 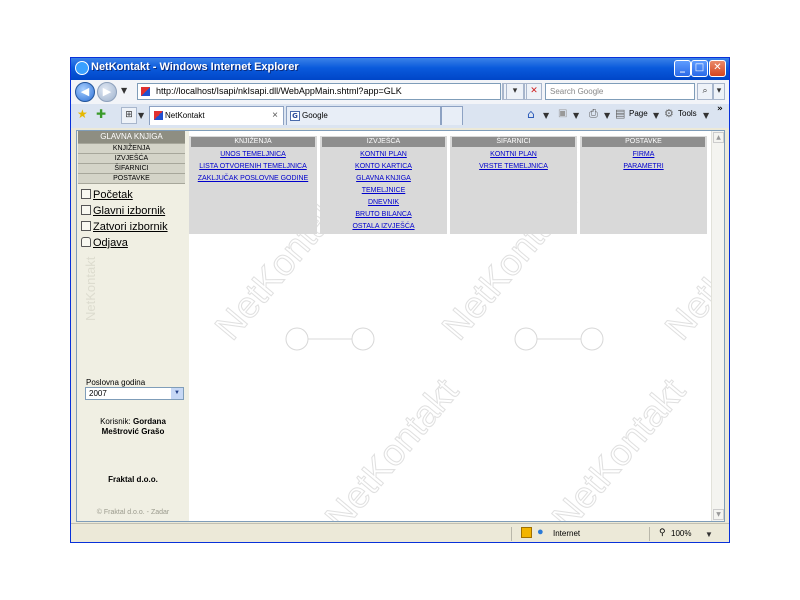 I want to click on zoom-level: 100%, so click(x=681, y=533).